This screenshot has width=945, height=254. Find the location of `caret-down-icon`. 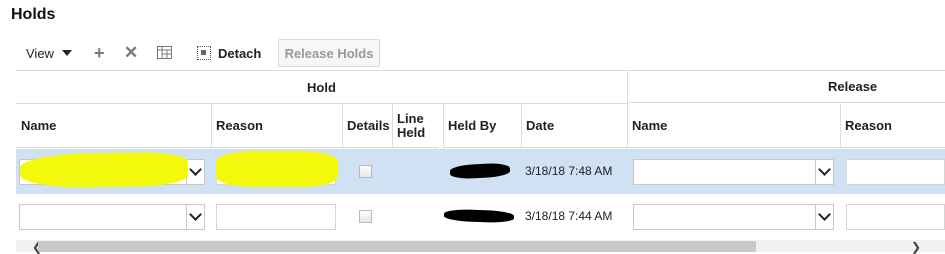

caret-down-icon is located at coordinates (66, 53).